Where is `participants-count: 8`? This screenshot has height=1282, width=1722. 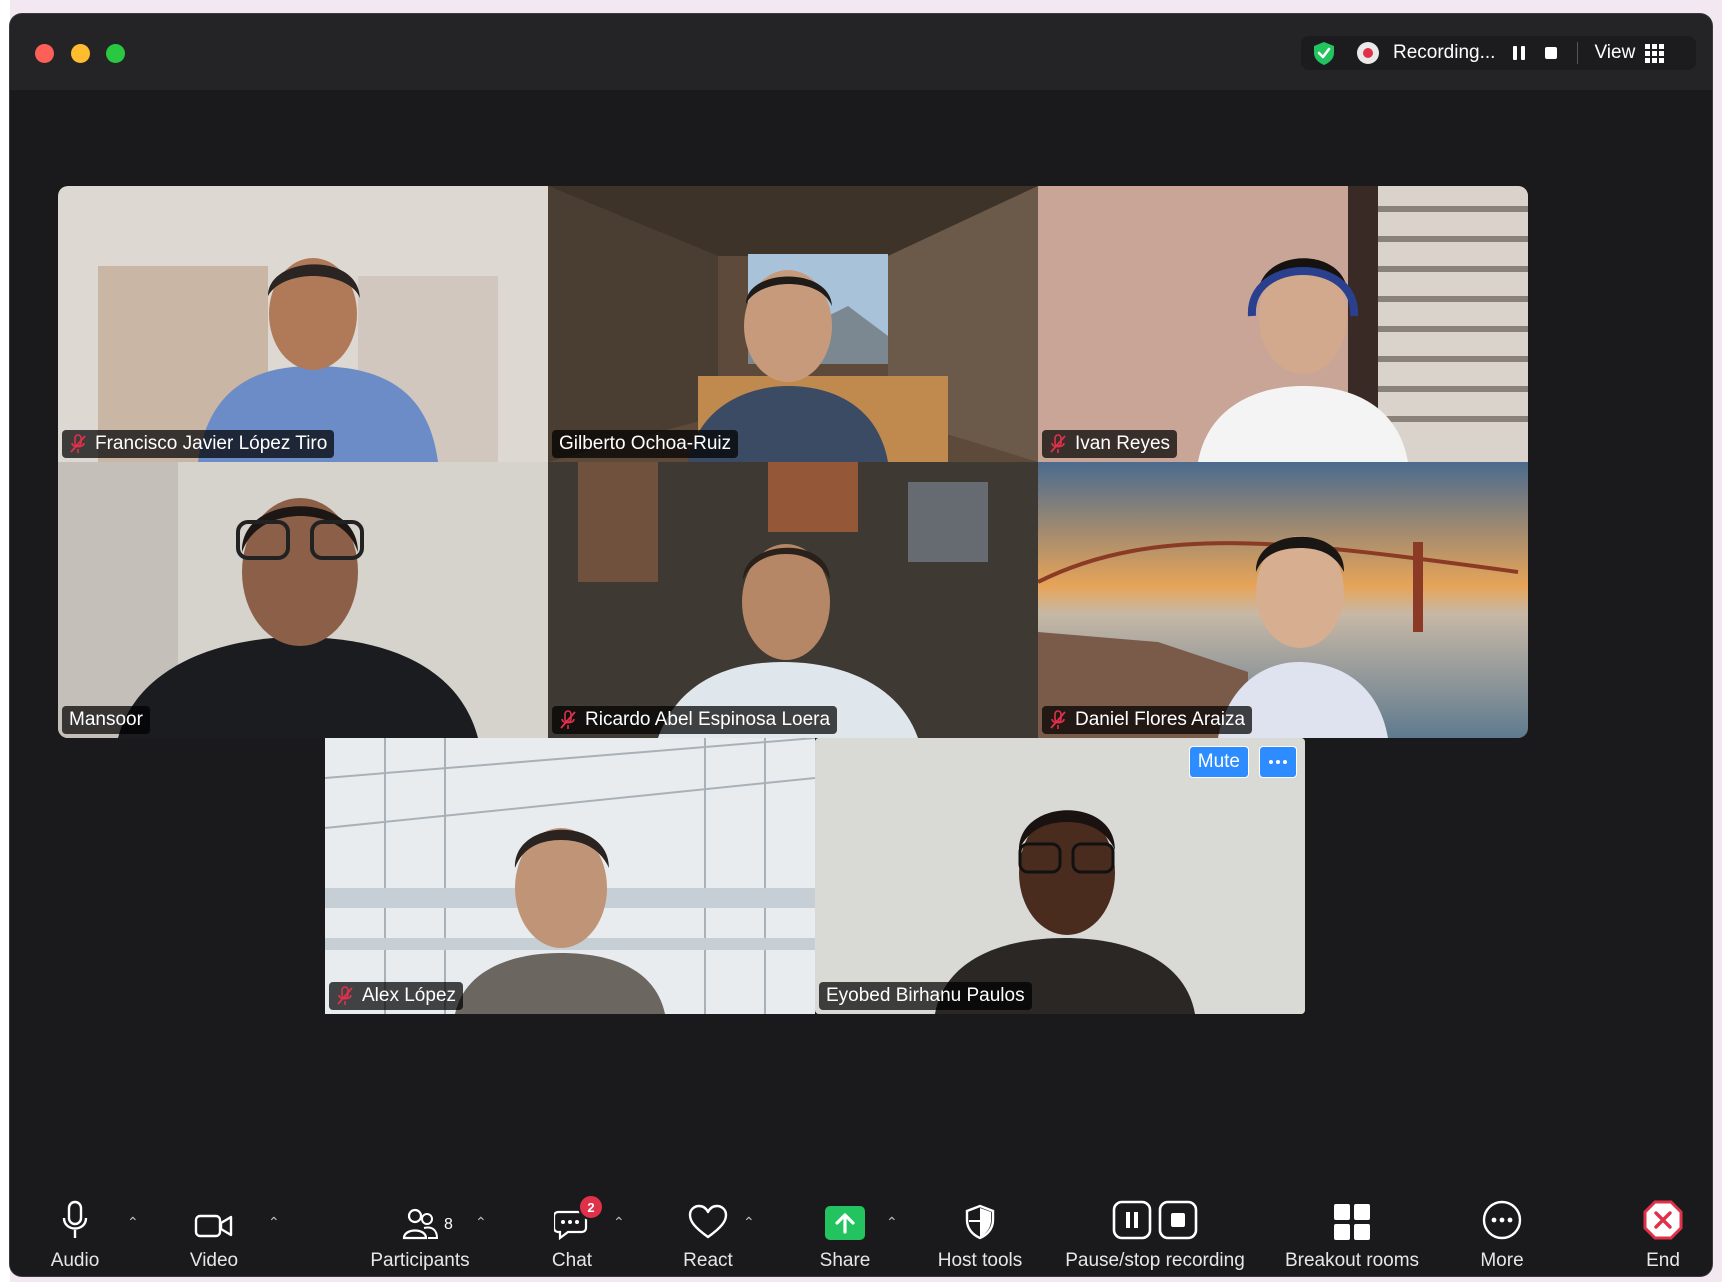
participants-count: 8 is located at coordinates (448, 1224).